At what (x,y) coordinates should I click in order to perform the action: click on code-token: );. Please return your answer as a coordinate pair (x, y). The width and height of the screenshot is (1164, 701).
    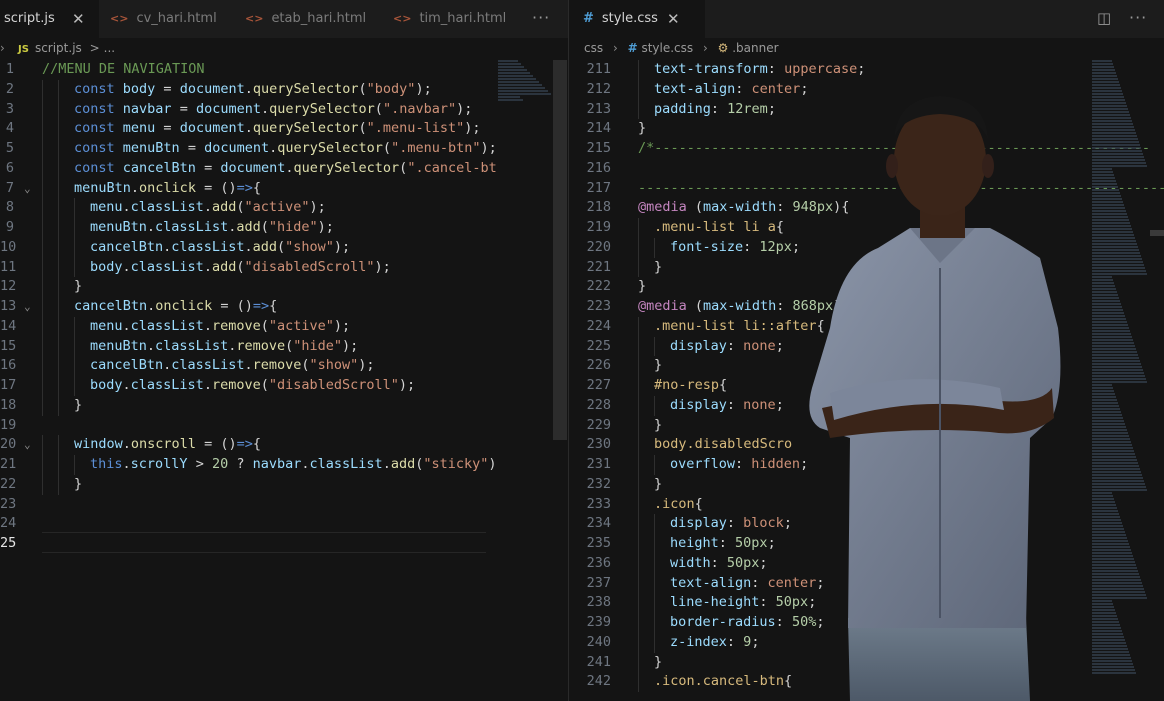
    Looking at the image, I should click on (325, 227).